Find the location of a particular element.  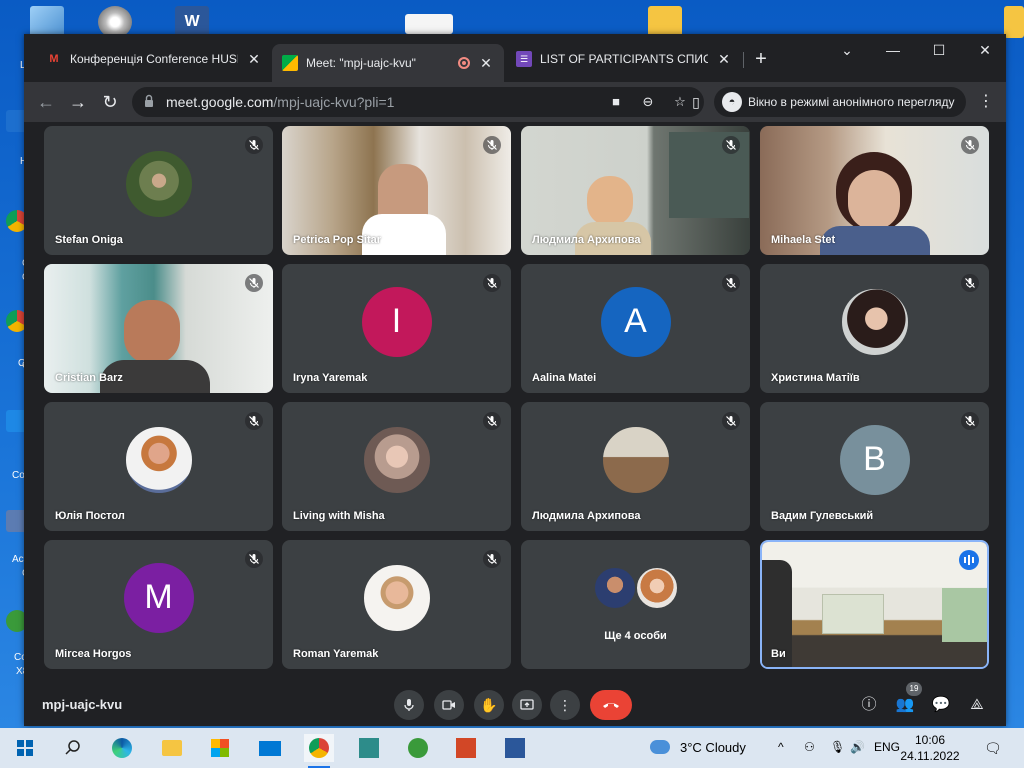

clock: 10:06 24.11.2022 is located at coordinates (930, 748).